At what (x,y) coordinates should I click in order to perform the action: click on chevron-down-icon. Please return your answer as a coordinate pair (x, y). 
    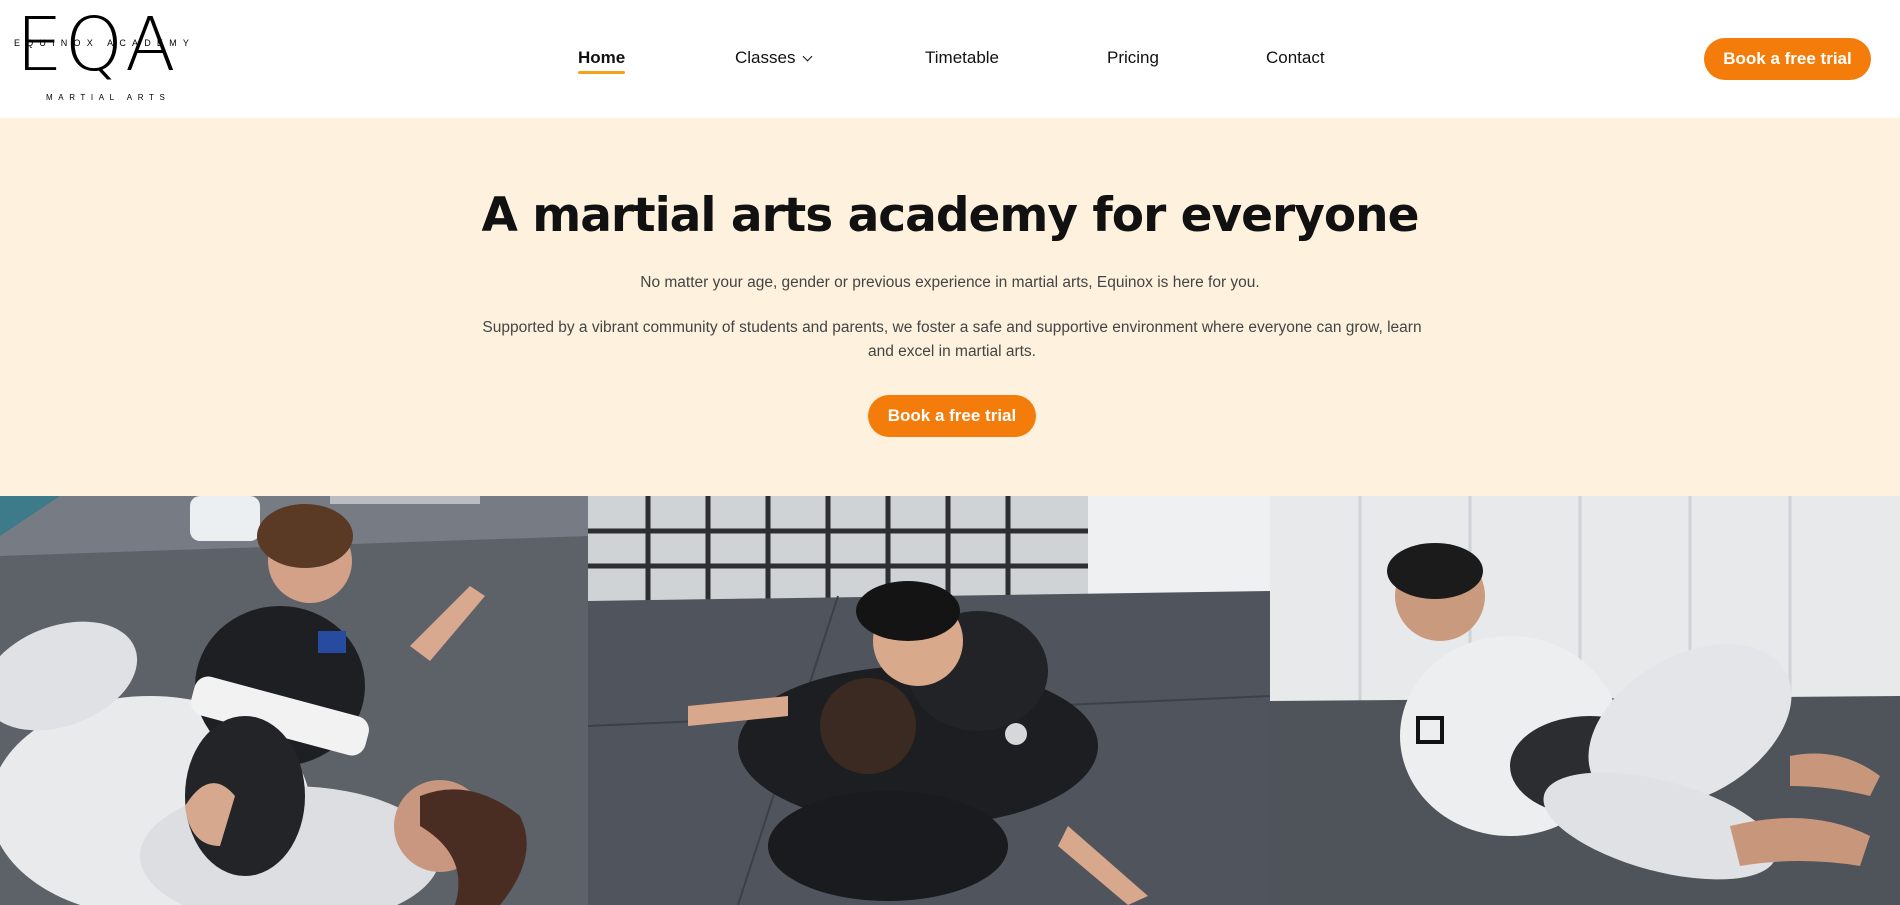
    Looking at the image, I should click on (808, 56).